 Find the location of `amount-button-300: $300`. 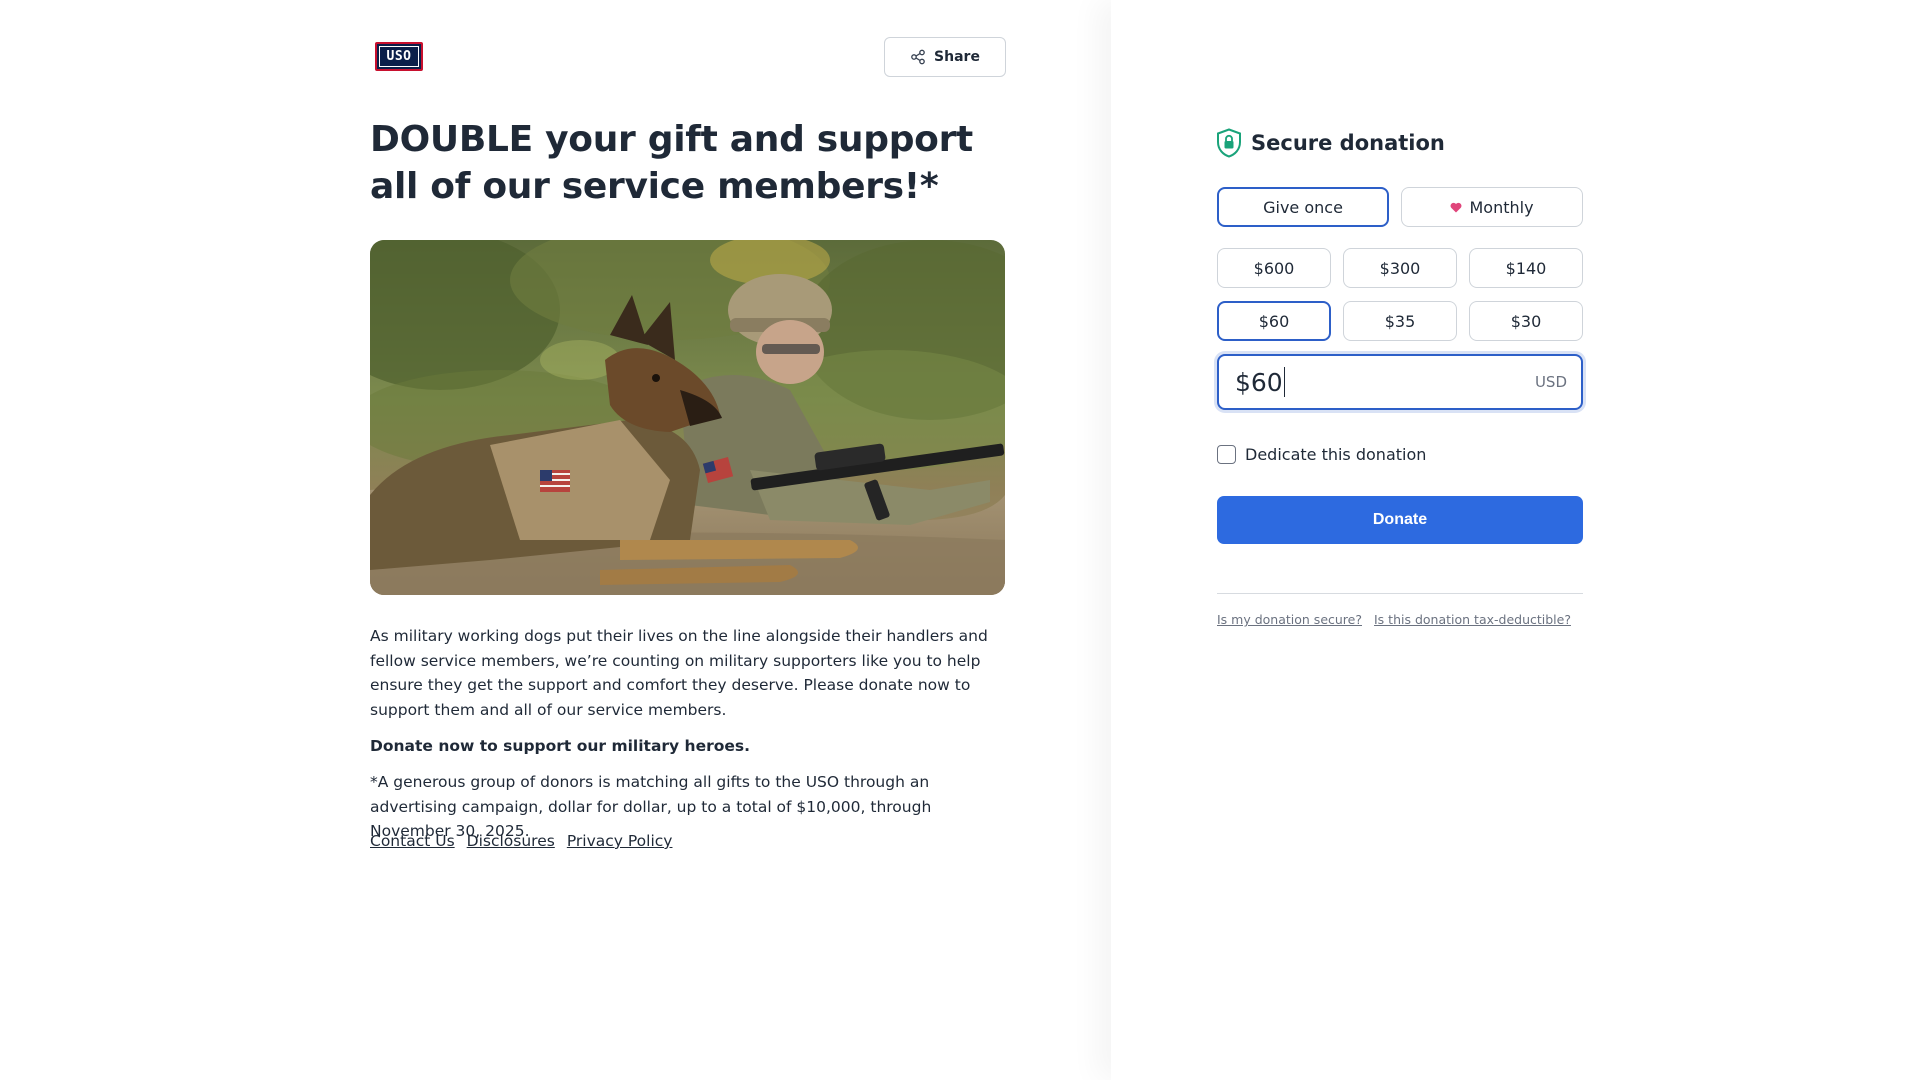

amount-button-300: $300 is located at coordinates (1400, 268).